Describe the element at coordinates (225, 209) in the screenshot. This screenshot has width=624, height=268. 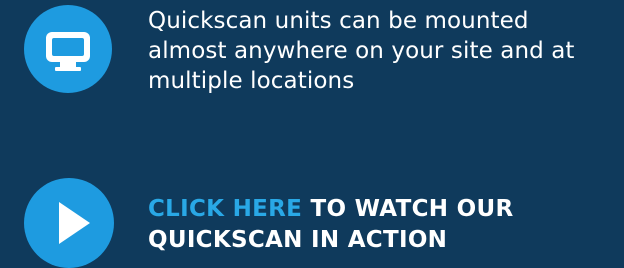
I see `click-here-link: CLICK HERE` at that location.